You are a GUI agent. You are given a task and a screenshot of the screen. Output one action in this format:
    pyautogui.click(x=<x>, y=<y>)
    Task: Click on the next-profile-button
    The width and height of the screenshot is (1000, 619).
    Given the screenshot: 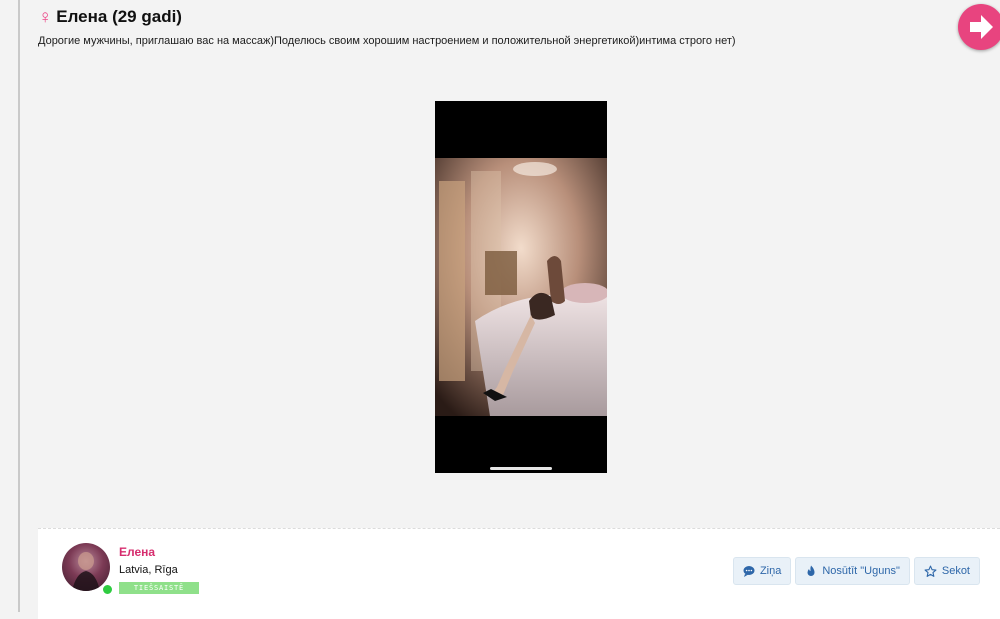 What is the action you would take?
    pyautogui.click(x=979, y=27)
    